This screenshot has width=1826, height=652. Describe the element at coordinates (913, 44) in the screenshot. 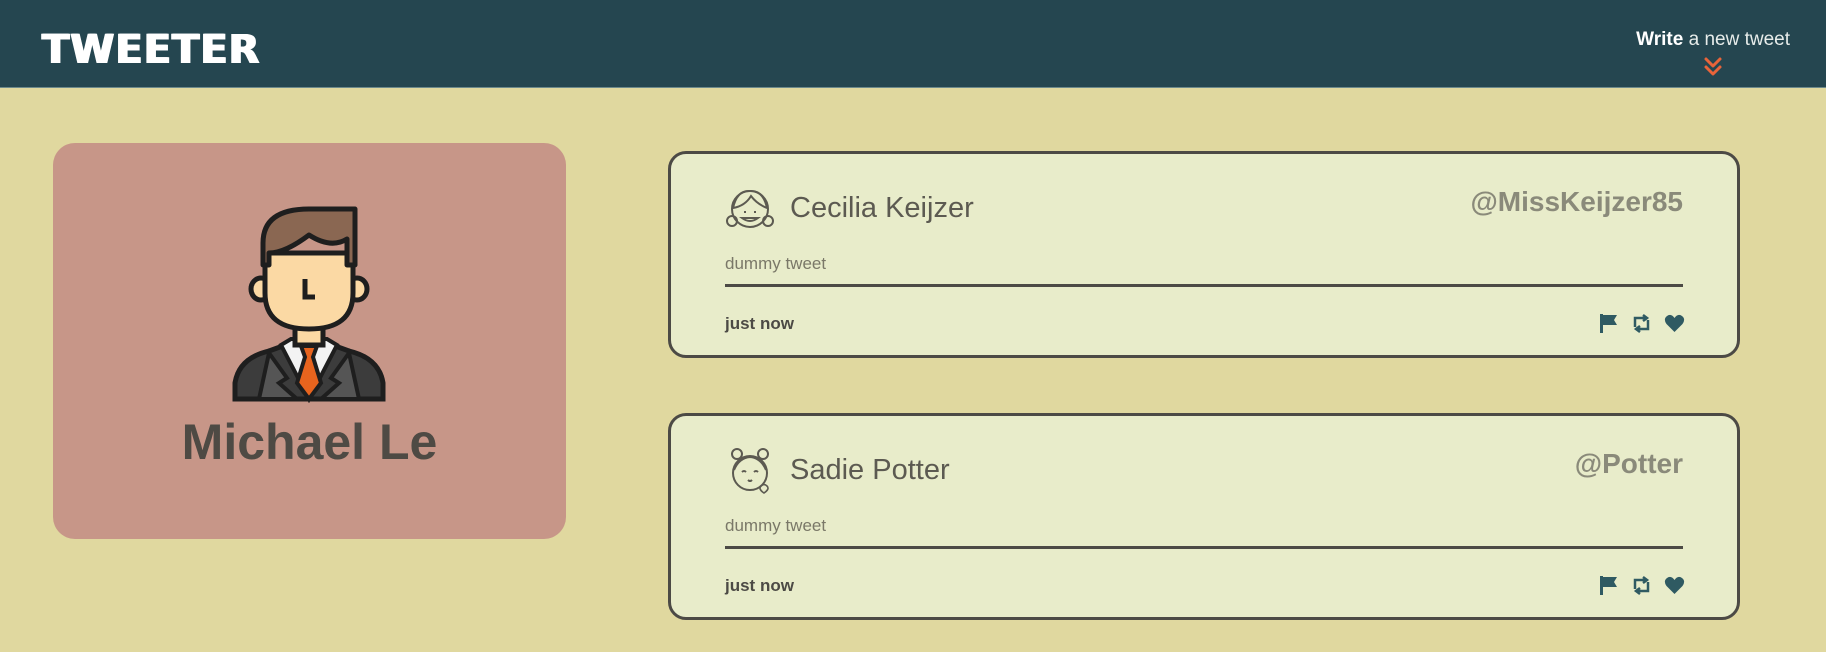

I see `top-navbar: TWEETER Write a new tweet` at that location.